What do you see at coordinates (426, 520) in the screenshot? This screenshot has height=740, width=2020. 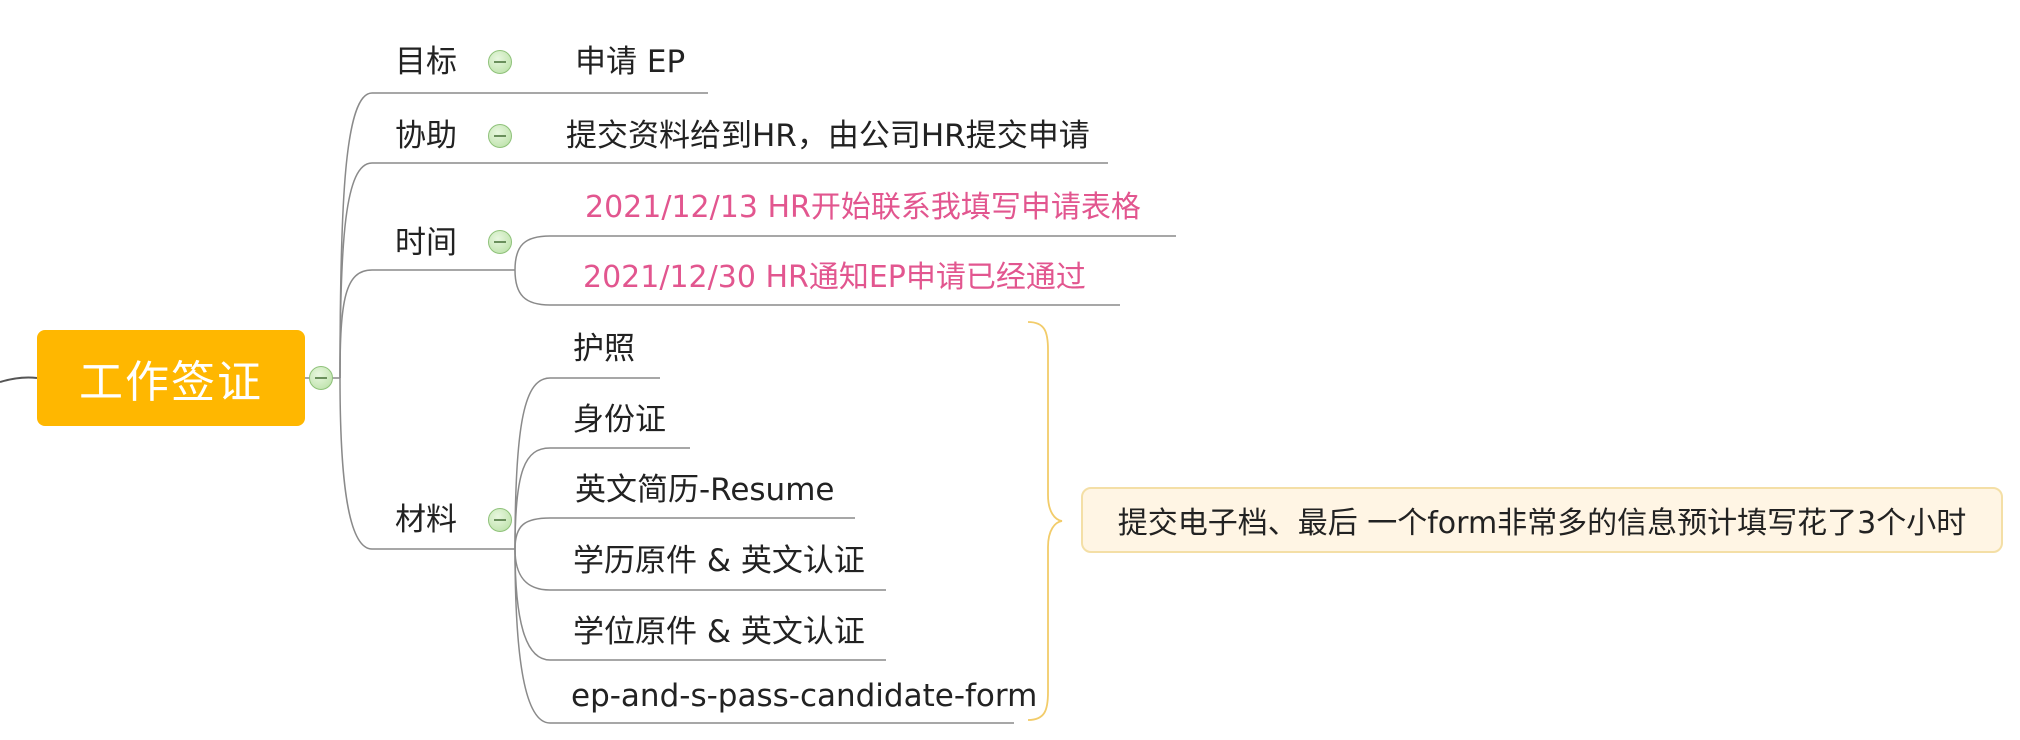 I see `branch-materials: 材料` at bounding box center [426, 520].